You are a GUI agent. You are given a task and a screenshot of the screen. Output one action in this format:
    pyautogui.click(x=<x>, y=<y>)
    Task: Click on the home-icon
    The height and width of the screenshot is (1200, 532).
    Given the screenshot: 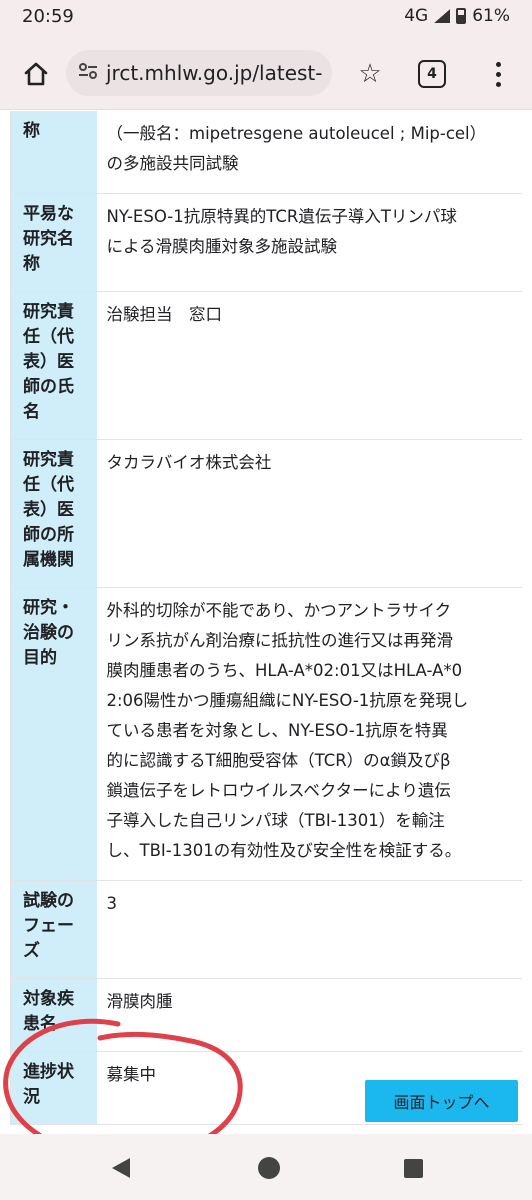 What is the action you would take?
    pyautogui.click(x=36, y=74)
    